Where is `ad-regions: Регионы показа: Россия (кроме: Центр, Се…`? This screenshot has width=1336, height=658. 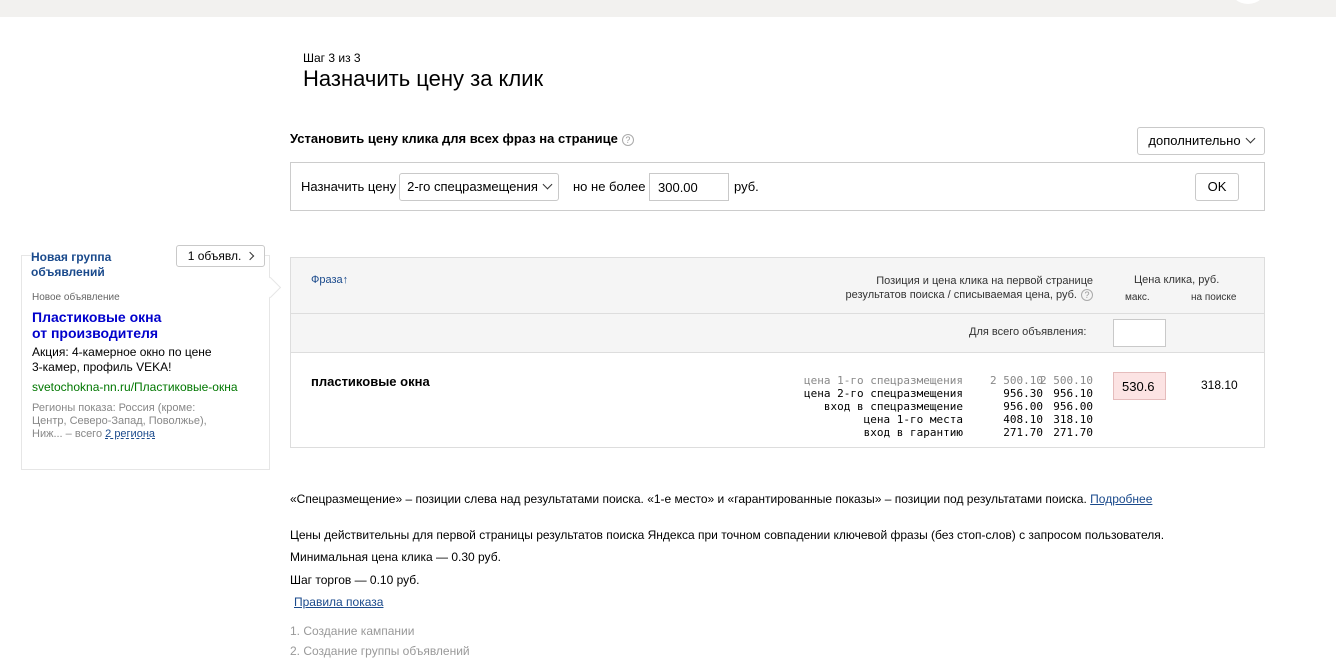 ad-regions: Регионы показа: Россия (кроме: Центр, Се… is located at coordinates (119, 421).